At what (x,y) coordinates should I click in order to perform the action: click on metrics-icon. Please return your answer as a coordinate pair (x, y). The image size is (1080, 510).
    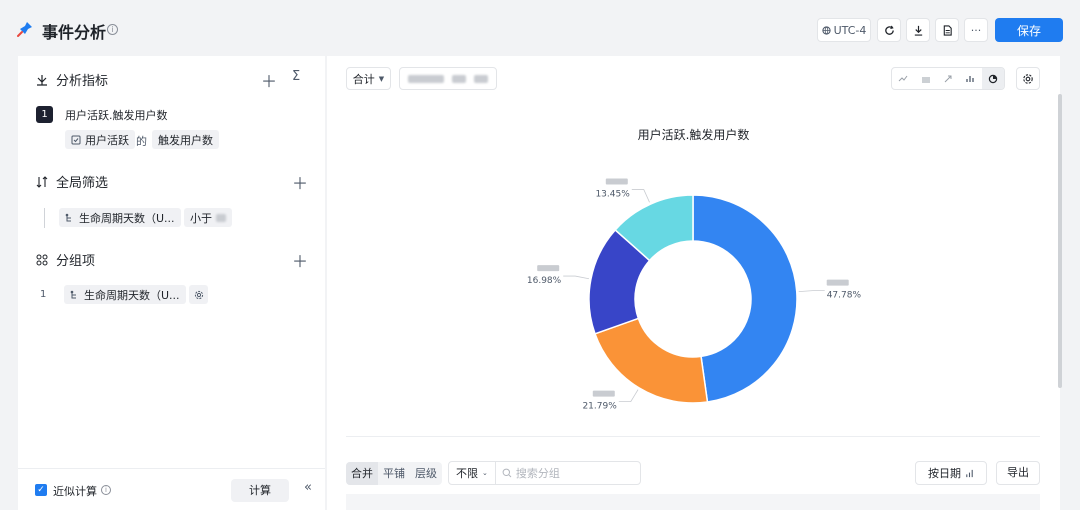
    Looking at the image, I should click on (42, 80).